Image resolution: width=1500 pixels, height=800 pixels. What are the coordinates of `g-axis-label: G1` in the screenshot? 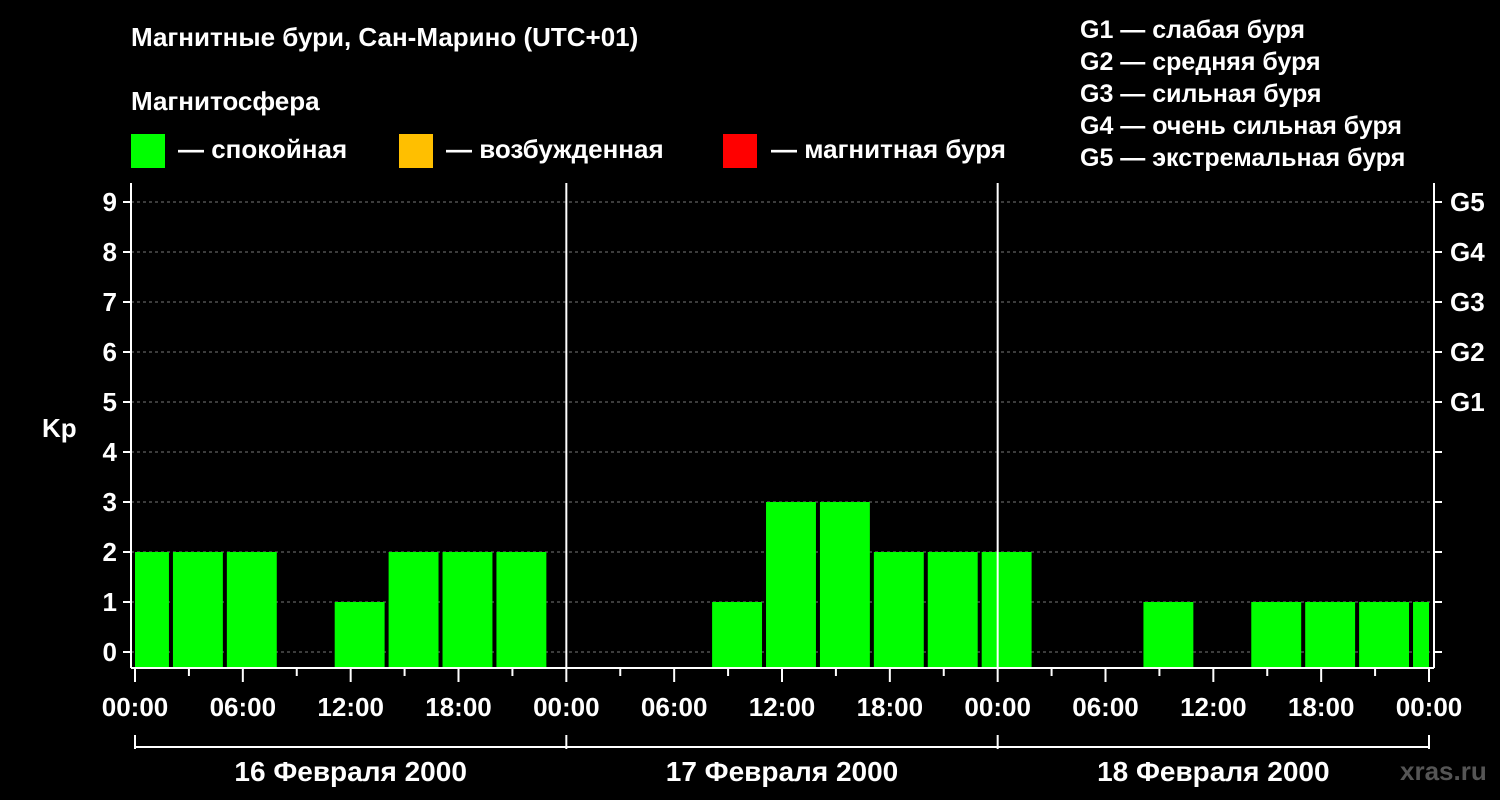 It's located at (1467, 402).